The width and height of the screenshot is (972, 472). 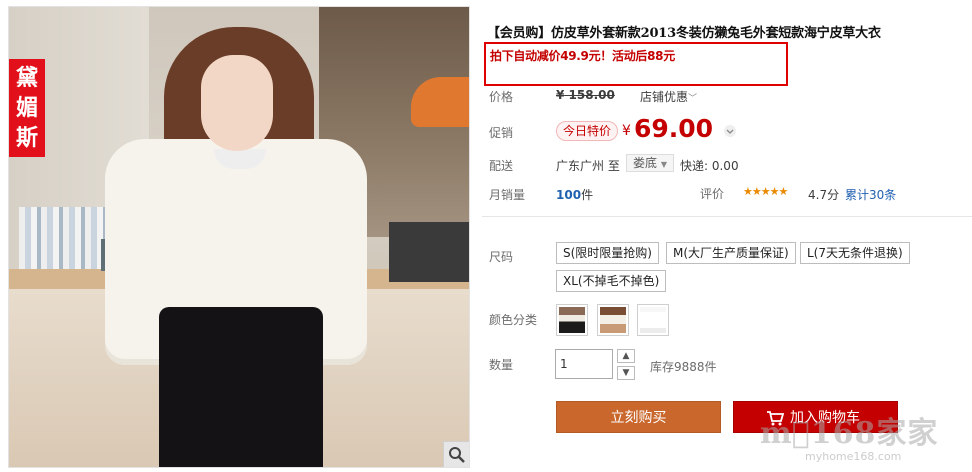 I want to click on today-special-badge: 今日特价, so click(x=587, y=131).